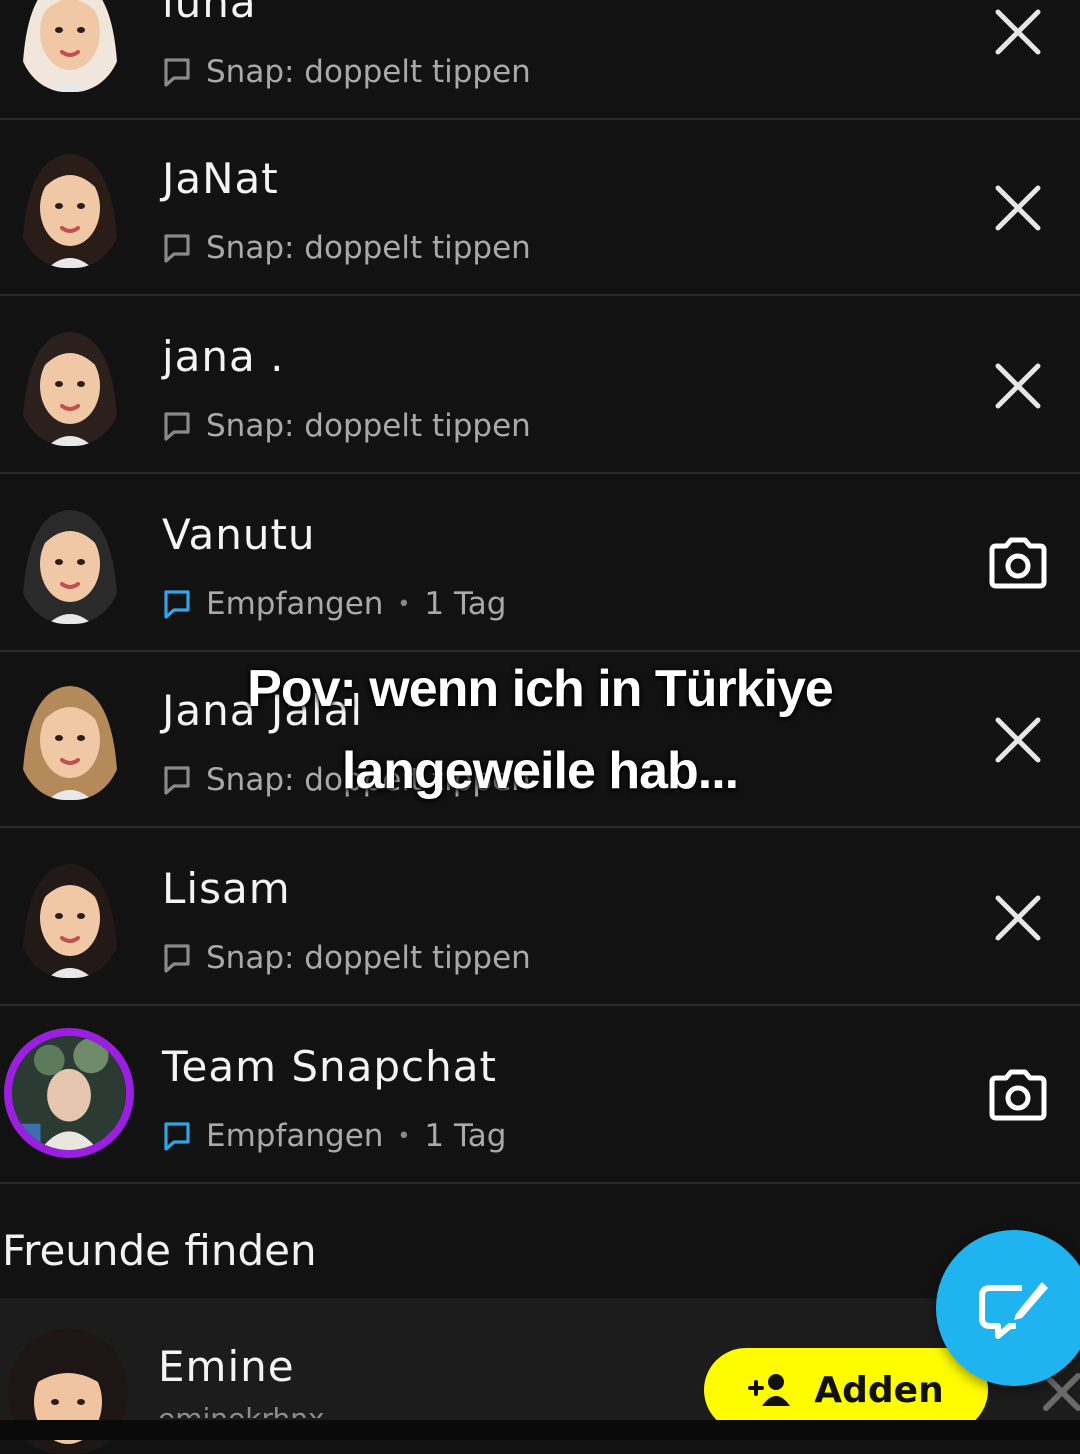  Describe the element at coordinates (540, 689) in the screenshot. I see `caption-line-1: Pov: wenn ich in Türkiye` at that location.